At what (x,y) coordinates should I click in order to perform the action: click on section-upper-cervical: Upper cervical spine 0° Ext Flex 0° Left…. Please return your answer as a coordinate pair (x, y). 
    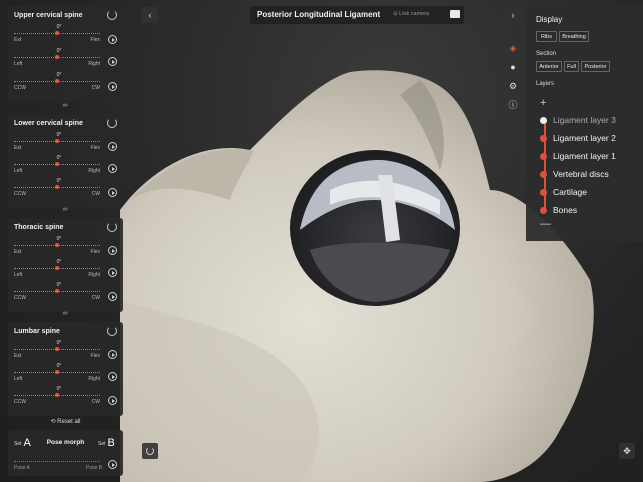
    Looking at the image, I should click on (65, 54).